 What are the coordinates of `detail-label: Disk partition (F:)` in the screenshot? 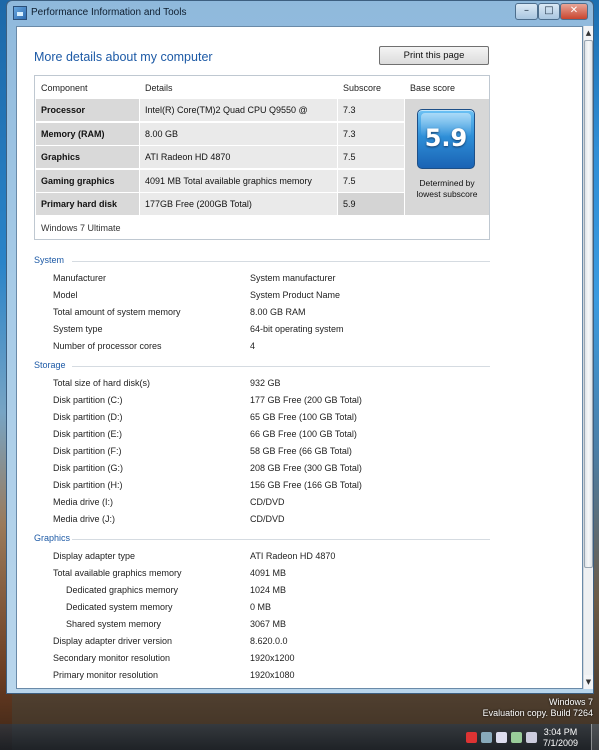 It's located at (87, 451).